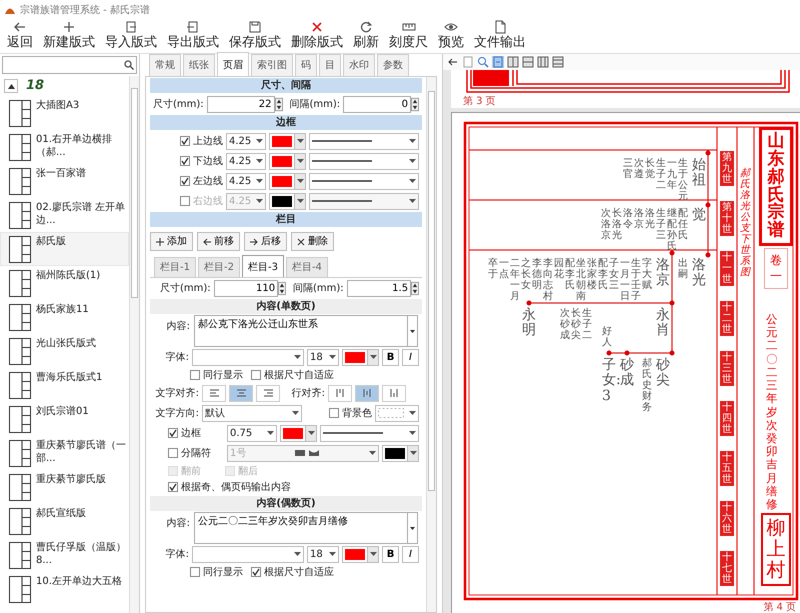  What do you see at coordinates (408, 34) in the screenshot?
I see `toolbar-button: 刻度尺` at bounding box center [408, 34].